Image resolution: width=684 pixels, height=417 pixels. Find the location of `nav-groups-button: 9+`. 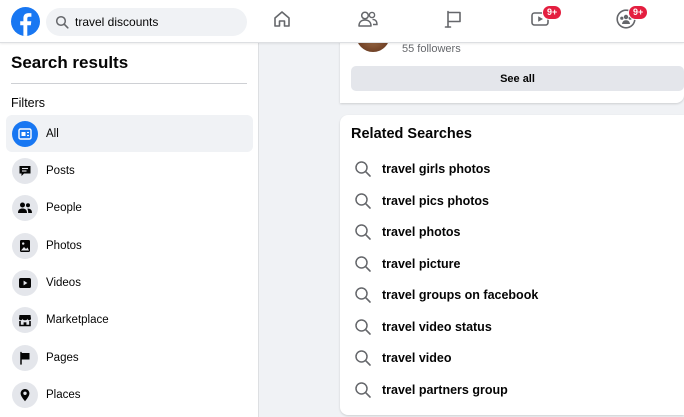

nav-groups-button: 9+ is located at coordinates (630, 20).